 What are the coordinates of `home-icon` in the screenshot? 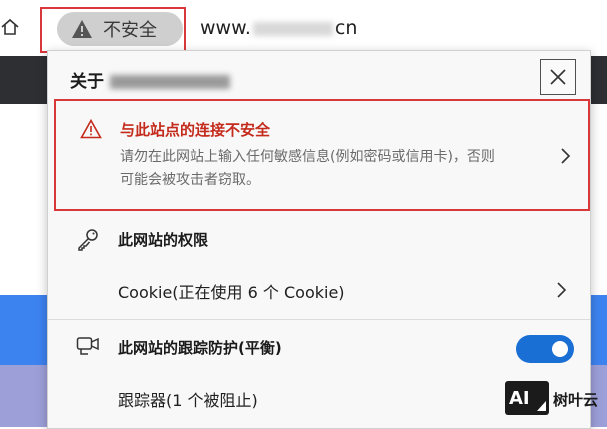 It's located at (10, 27).